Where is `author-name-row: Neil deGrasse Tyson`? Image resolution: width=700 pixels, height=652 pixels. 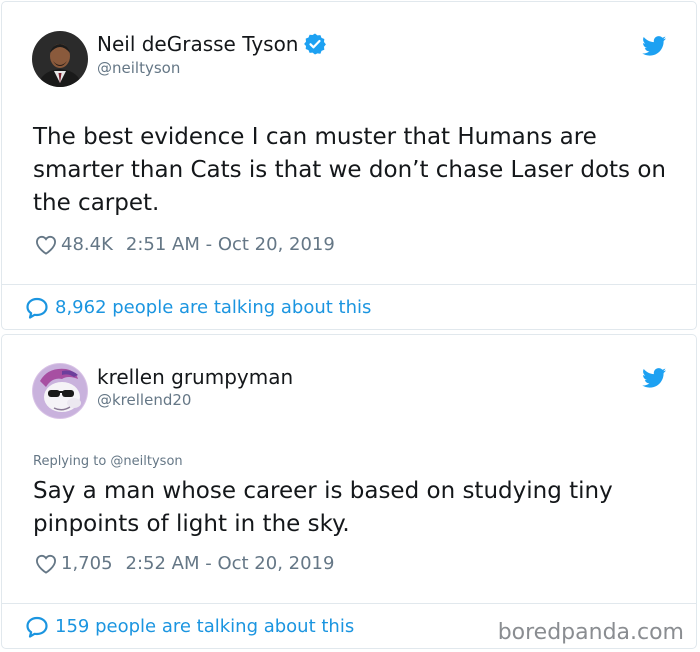 author-name-row: Neil deGrasse Tyson is located at coordinates (212, 44).